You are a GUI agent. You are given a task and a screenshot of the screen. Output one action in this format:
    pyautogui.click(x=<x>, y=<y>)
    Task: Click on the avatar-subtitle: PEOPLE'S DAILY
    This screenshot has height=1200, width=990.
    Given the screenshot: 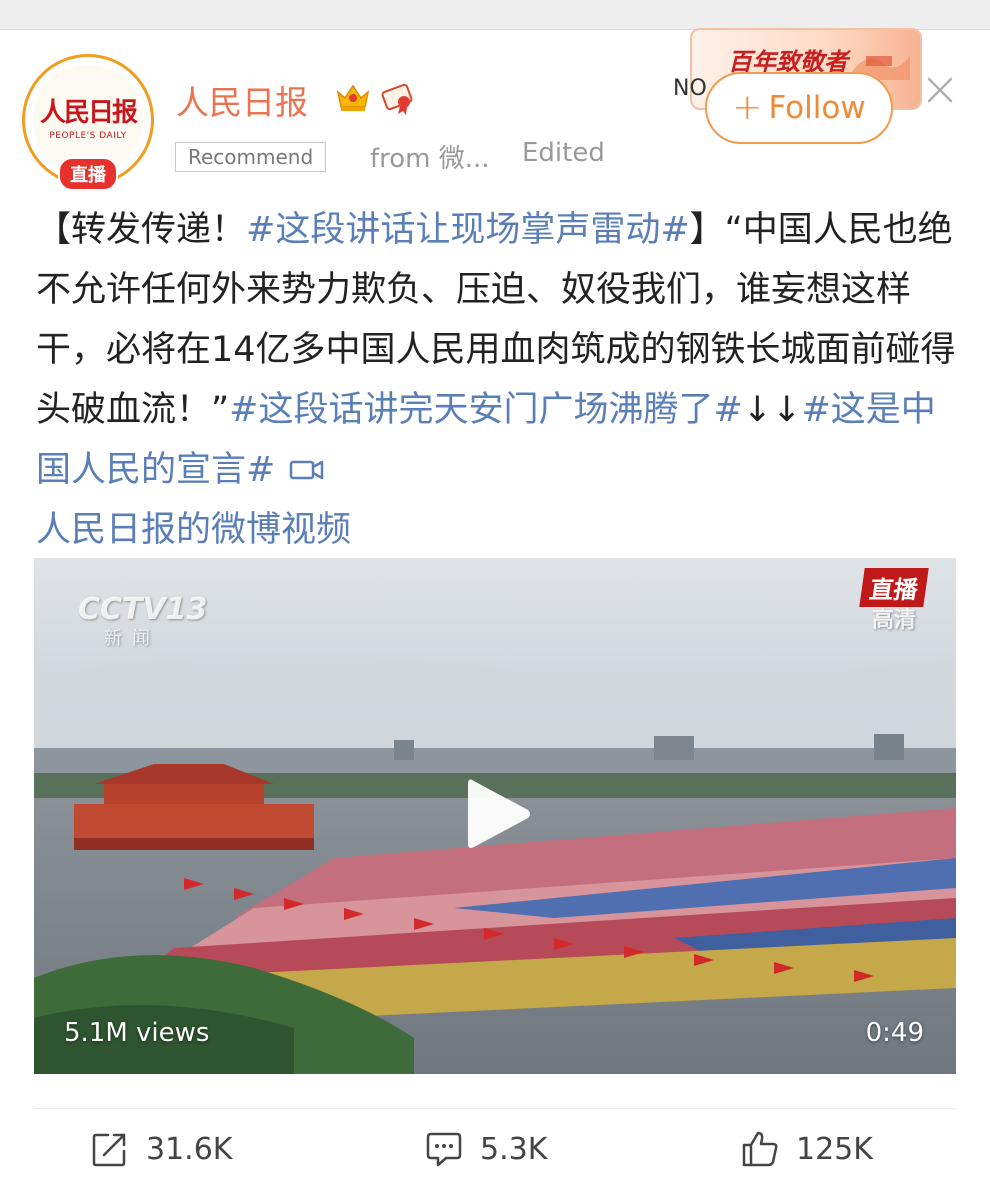 What is the action you would take?
    pyautogui.click(x=88, y=135)
    